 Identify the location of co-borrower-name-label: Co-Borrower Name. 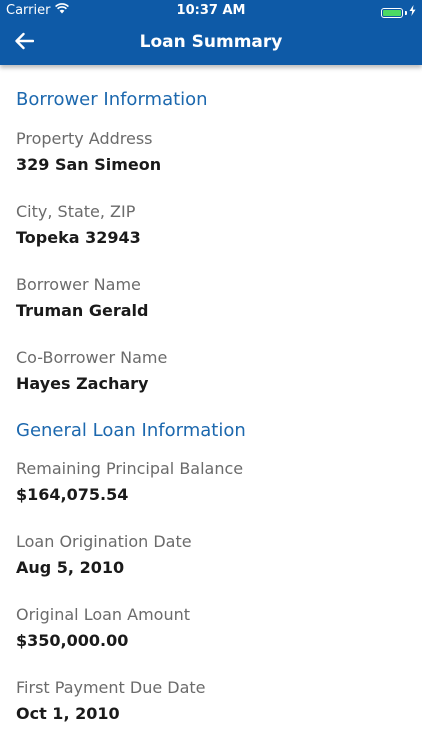
(92, 357).